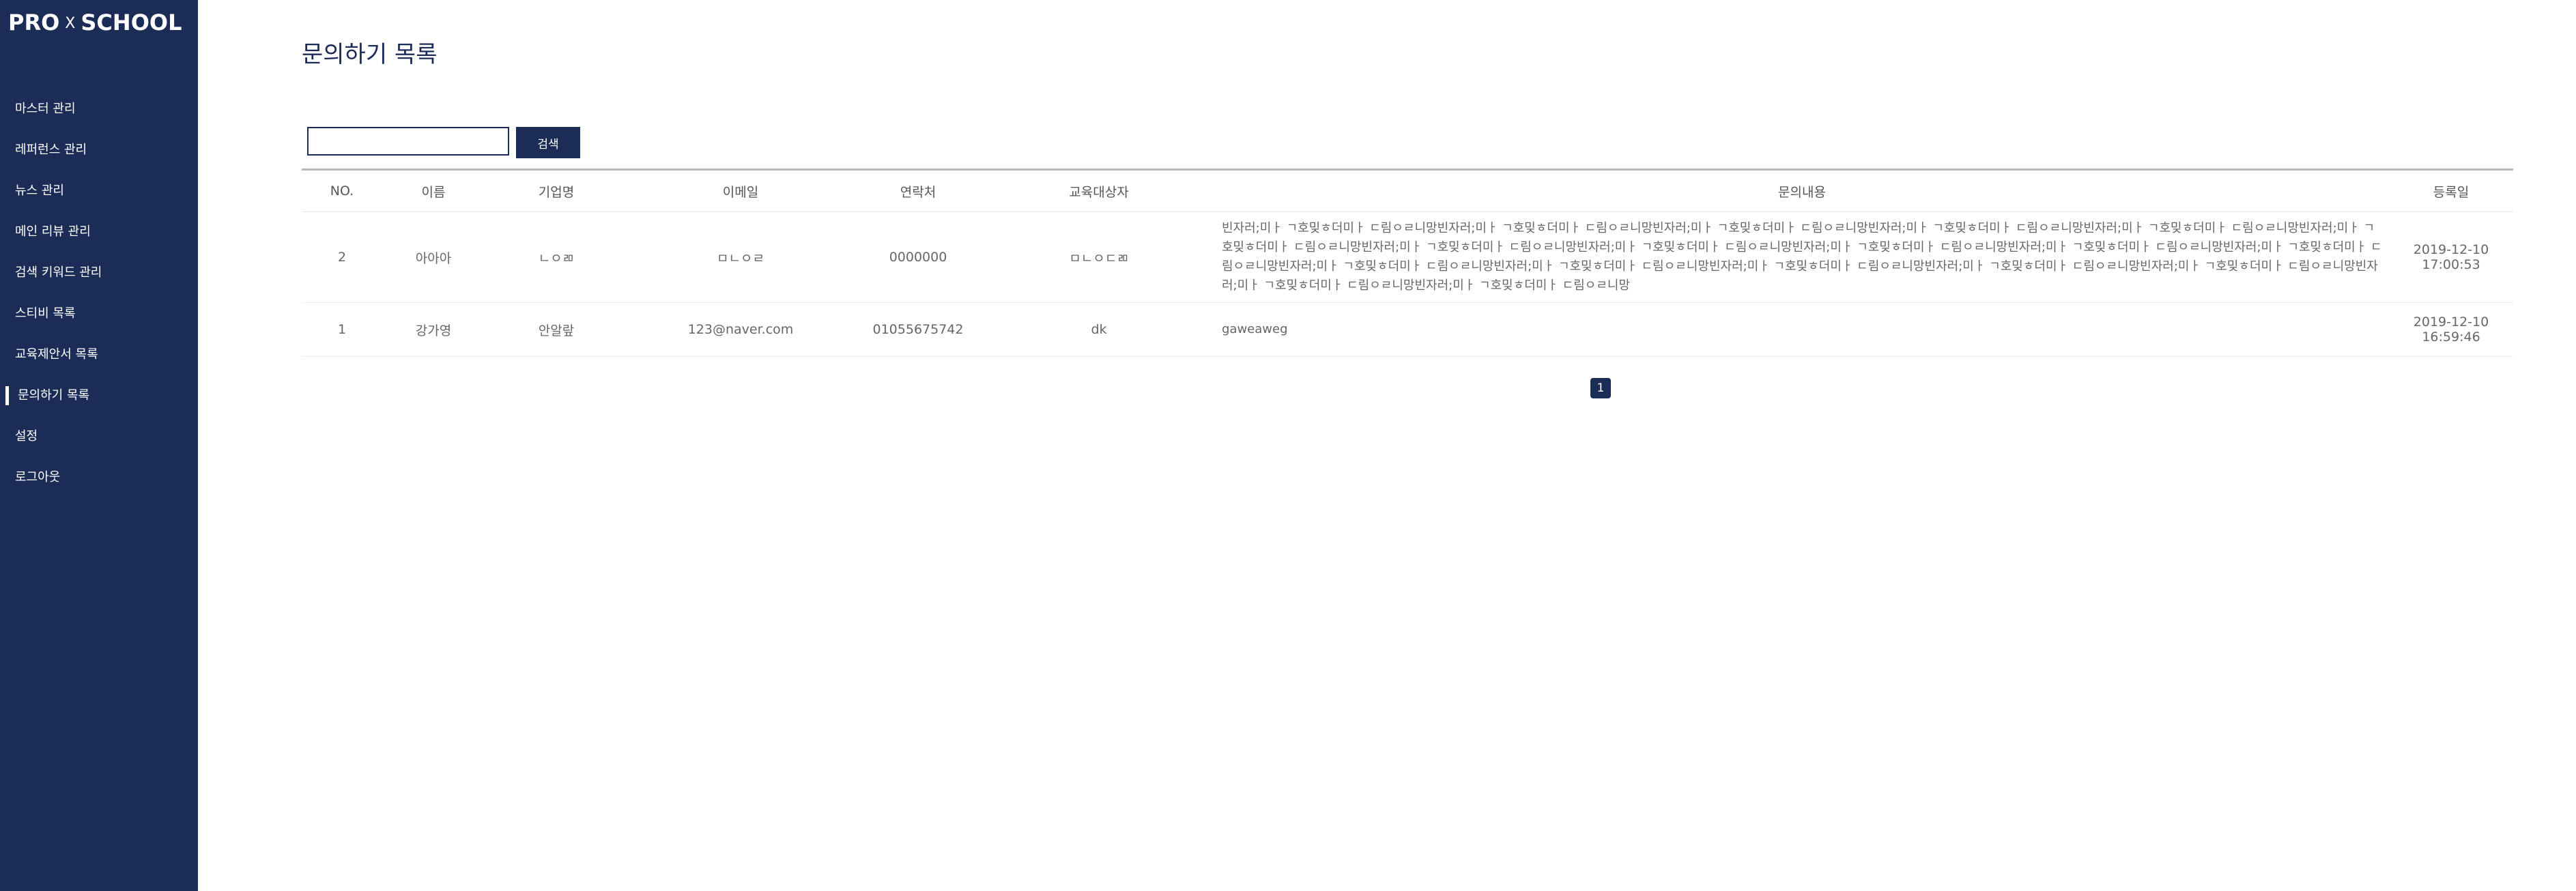  I want to click on sidebar-item-stibee: 스티비 목록, so click(99, 313).